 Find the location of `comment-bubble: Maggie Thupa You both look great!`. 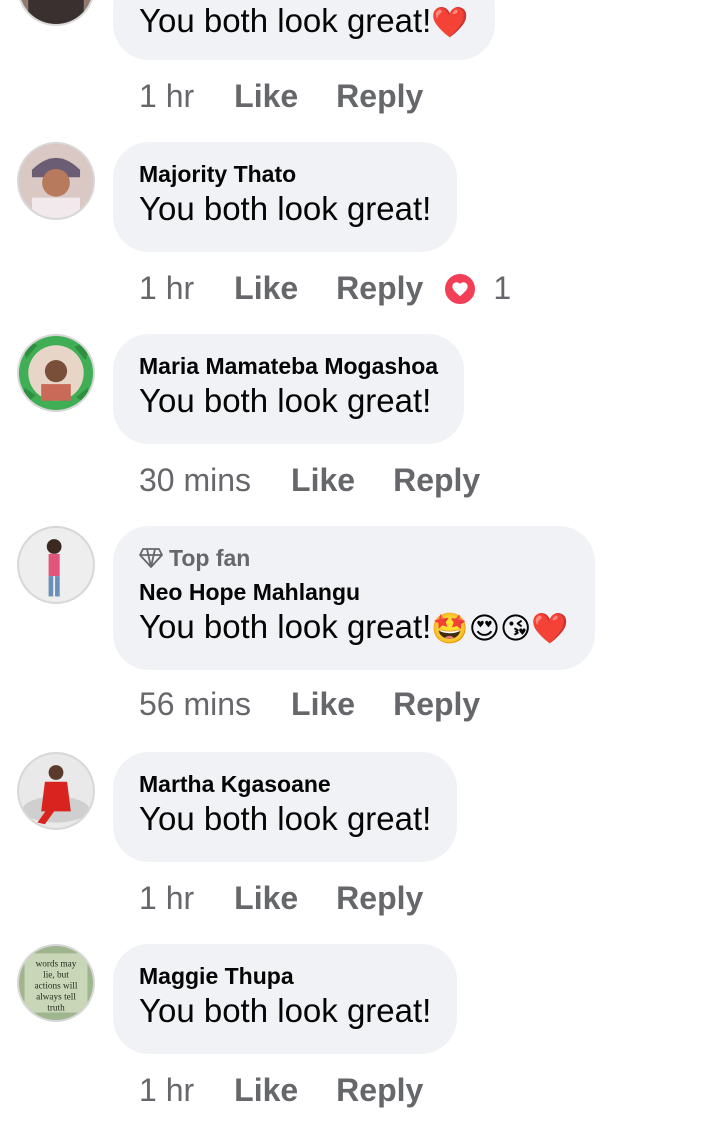

comment-bubble: Maggie Thupa You both look great! is located at coordinates (285, 999).